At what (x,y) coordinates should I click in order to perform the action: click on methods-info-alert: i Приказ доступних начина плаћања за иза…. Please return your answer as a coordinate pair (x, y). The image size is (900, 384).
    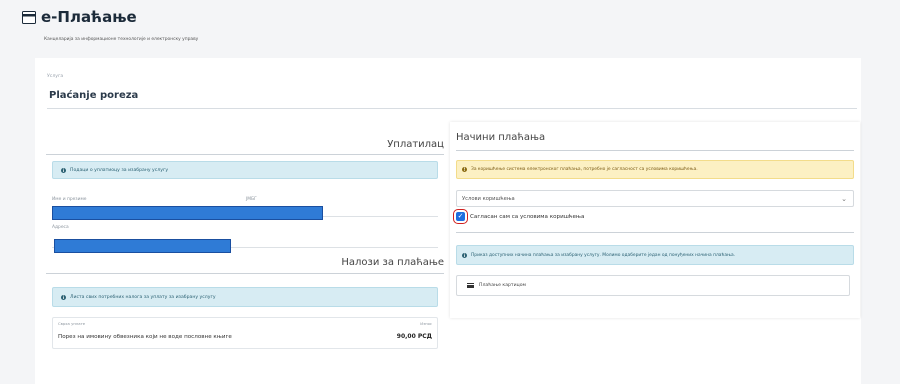
    Looking at the image, I should click on (655, 255).